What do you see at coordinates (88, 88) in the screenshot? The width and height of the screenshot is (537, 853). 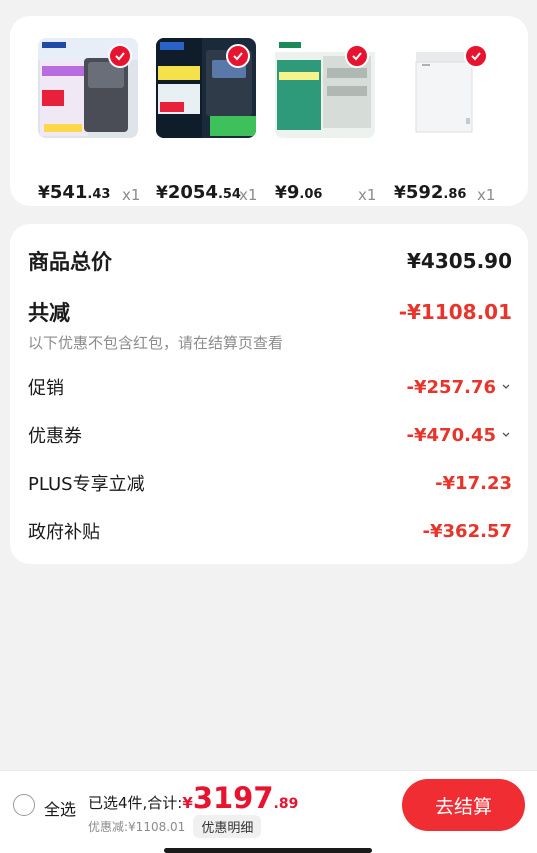 I see `product-image-washer` at bounding box center [88, 88].